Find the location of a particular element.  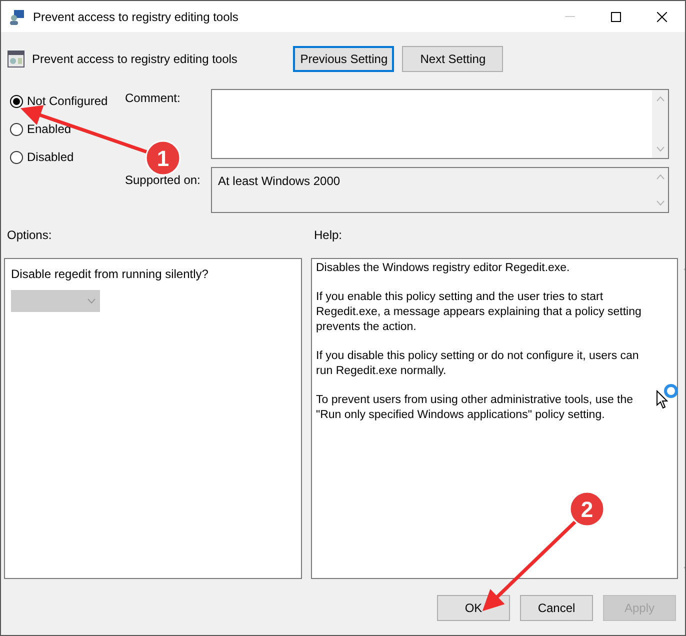

help-label: Help: is located at coordinates (328, 235).